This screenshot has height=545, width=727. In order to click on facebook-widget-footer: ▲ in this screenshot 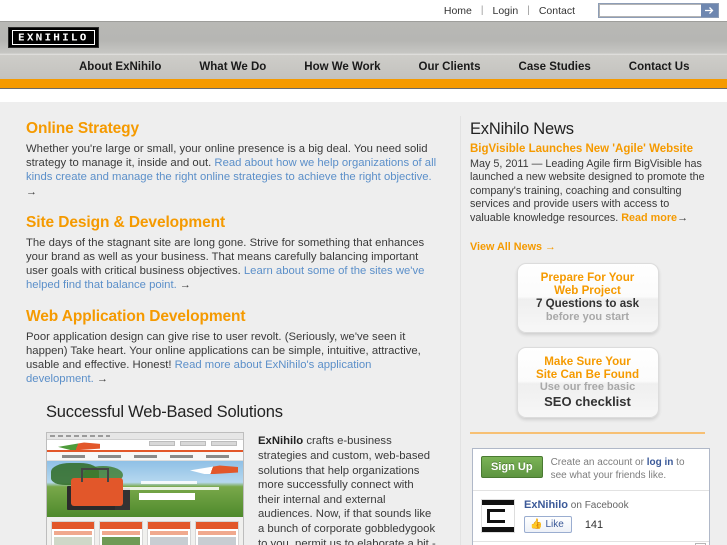, I will do `click(591, 543)`.